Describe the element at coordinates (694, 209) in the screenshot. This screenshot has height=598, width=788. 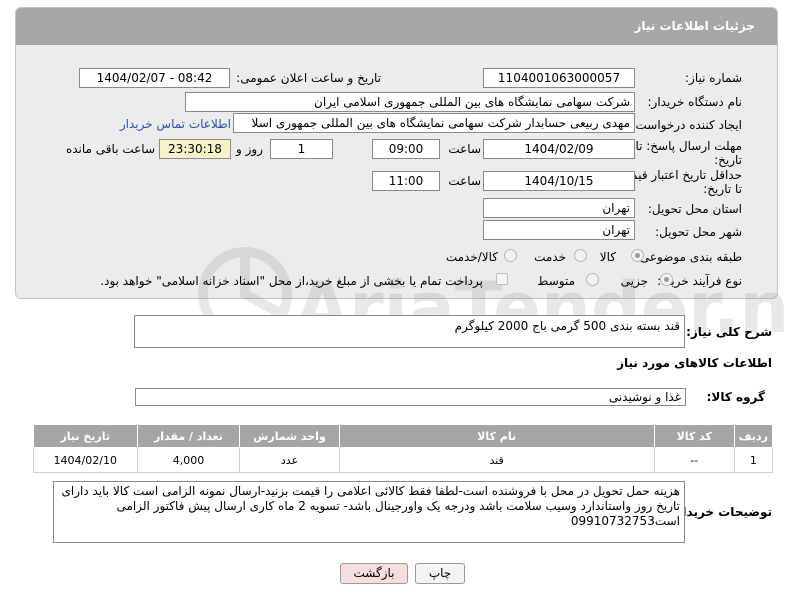
I see `province-label: استان محل تحویل:` at that location.